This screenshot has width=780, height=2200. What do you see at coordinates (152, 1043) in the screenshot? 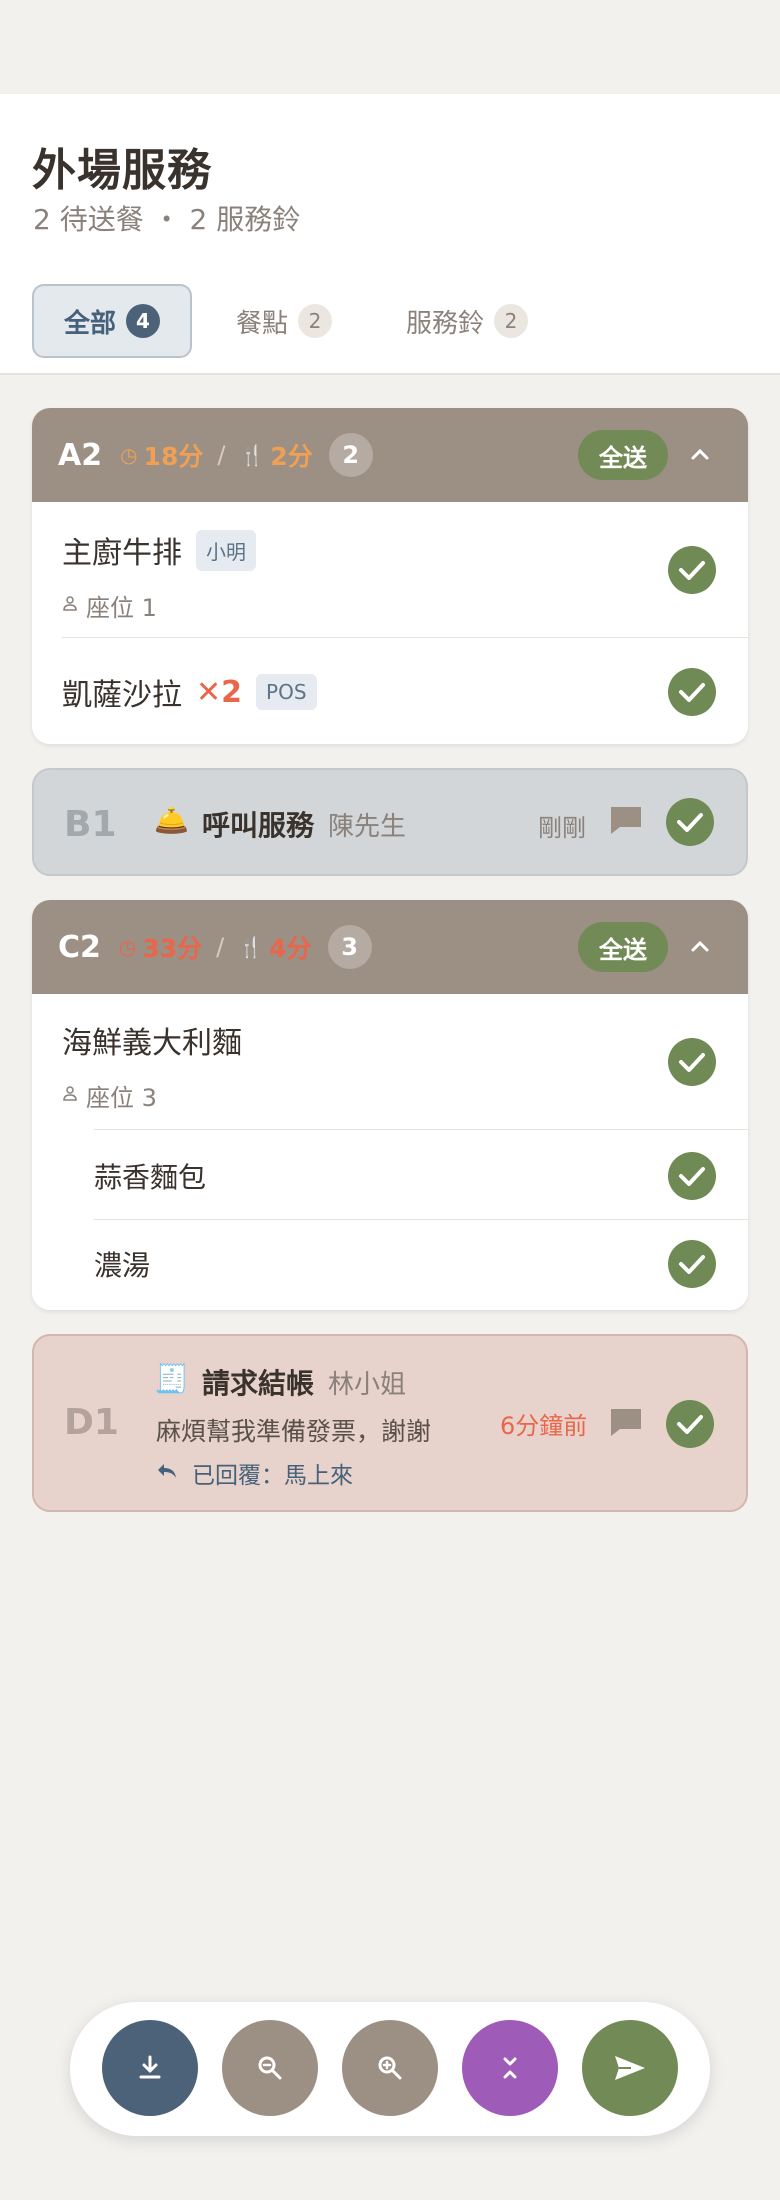
I see `item-name: 海鮮義大利麵` at bounding box center [152, 1043].